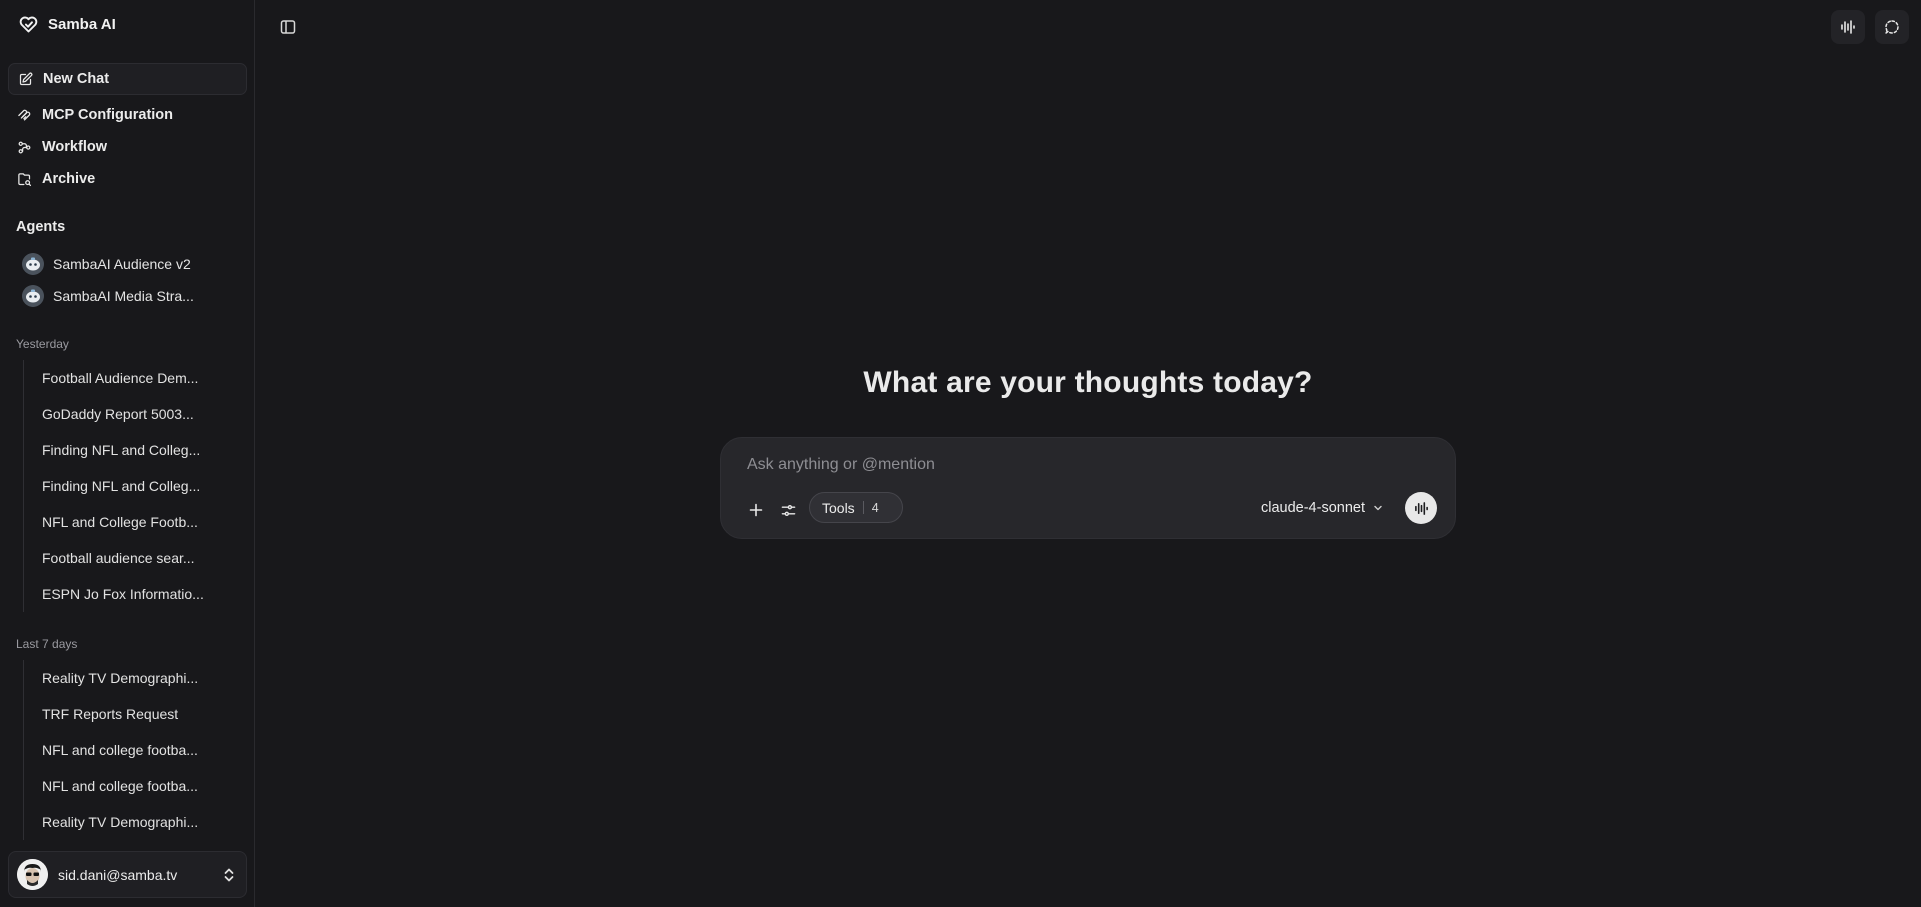 The height and width of the screenshot is (907, 1921). I want to click on user-avatar-icon, so click(32, 874).